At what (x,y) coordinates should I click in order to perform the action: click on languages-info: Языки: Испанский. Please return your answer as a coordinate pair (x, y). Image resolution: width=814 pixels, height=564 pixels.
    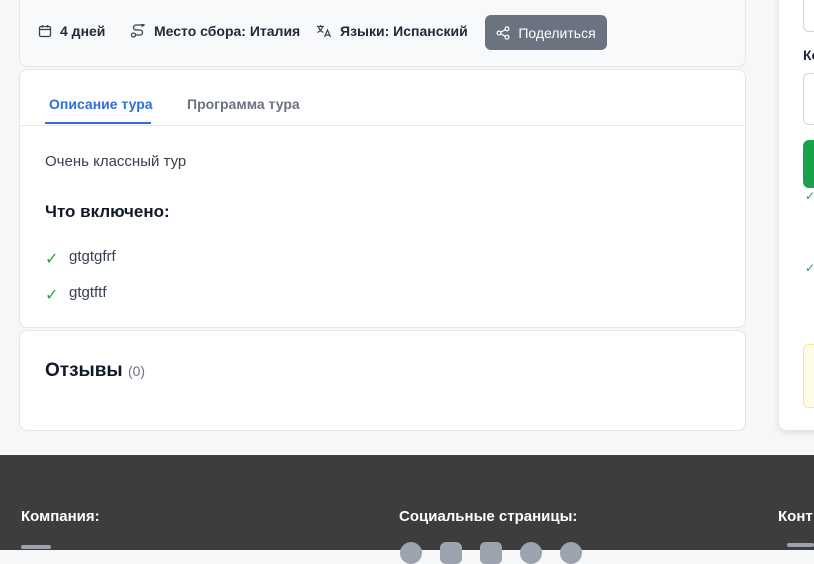
    Looking at the image, I should click on (392, 31).